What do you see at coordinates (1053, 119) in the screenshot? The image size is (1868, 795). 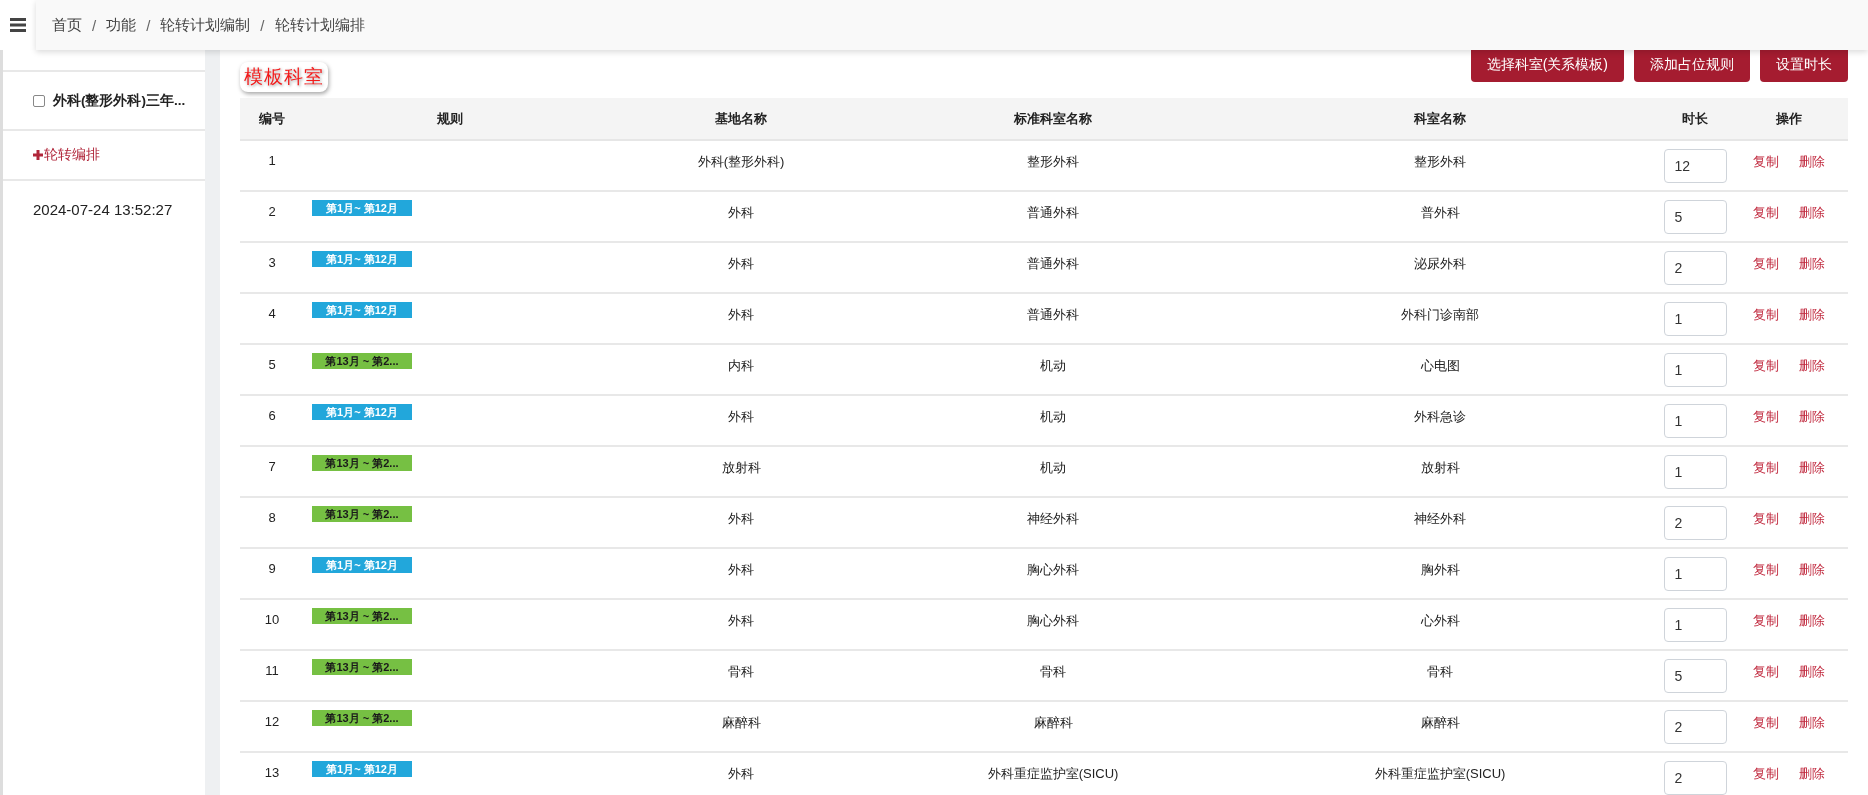 I see `column-header: 标准科室名称` at bounding box center [1053, 119].